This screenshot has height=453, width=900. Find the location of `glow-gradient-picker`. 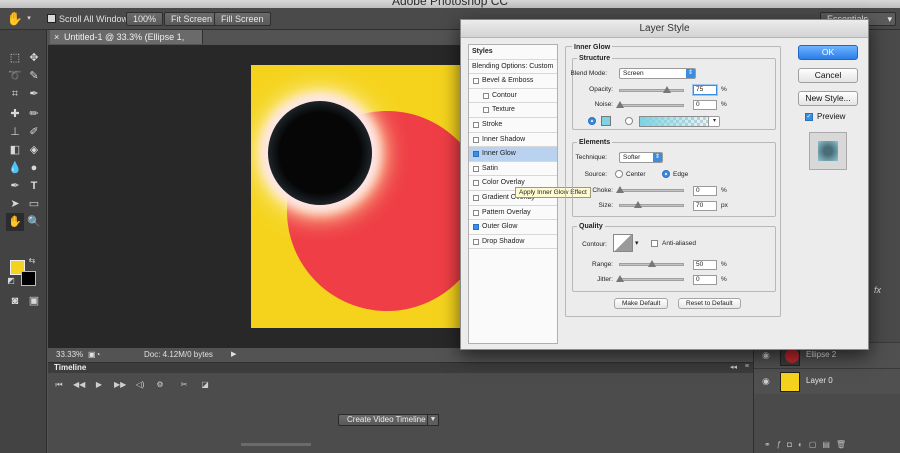

glow-gradient-picker is located at coordinates (674, 121).